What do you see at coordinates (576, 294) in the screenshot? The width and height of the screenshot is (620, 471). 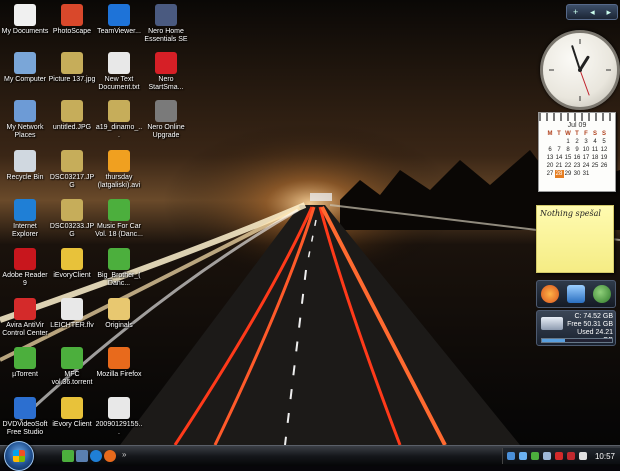 I see `explorer-window-icon` at bounding box center [576, 294].